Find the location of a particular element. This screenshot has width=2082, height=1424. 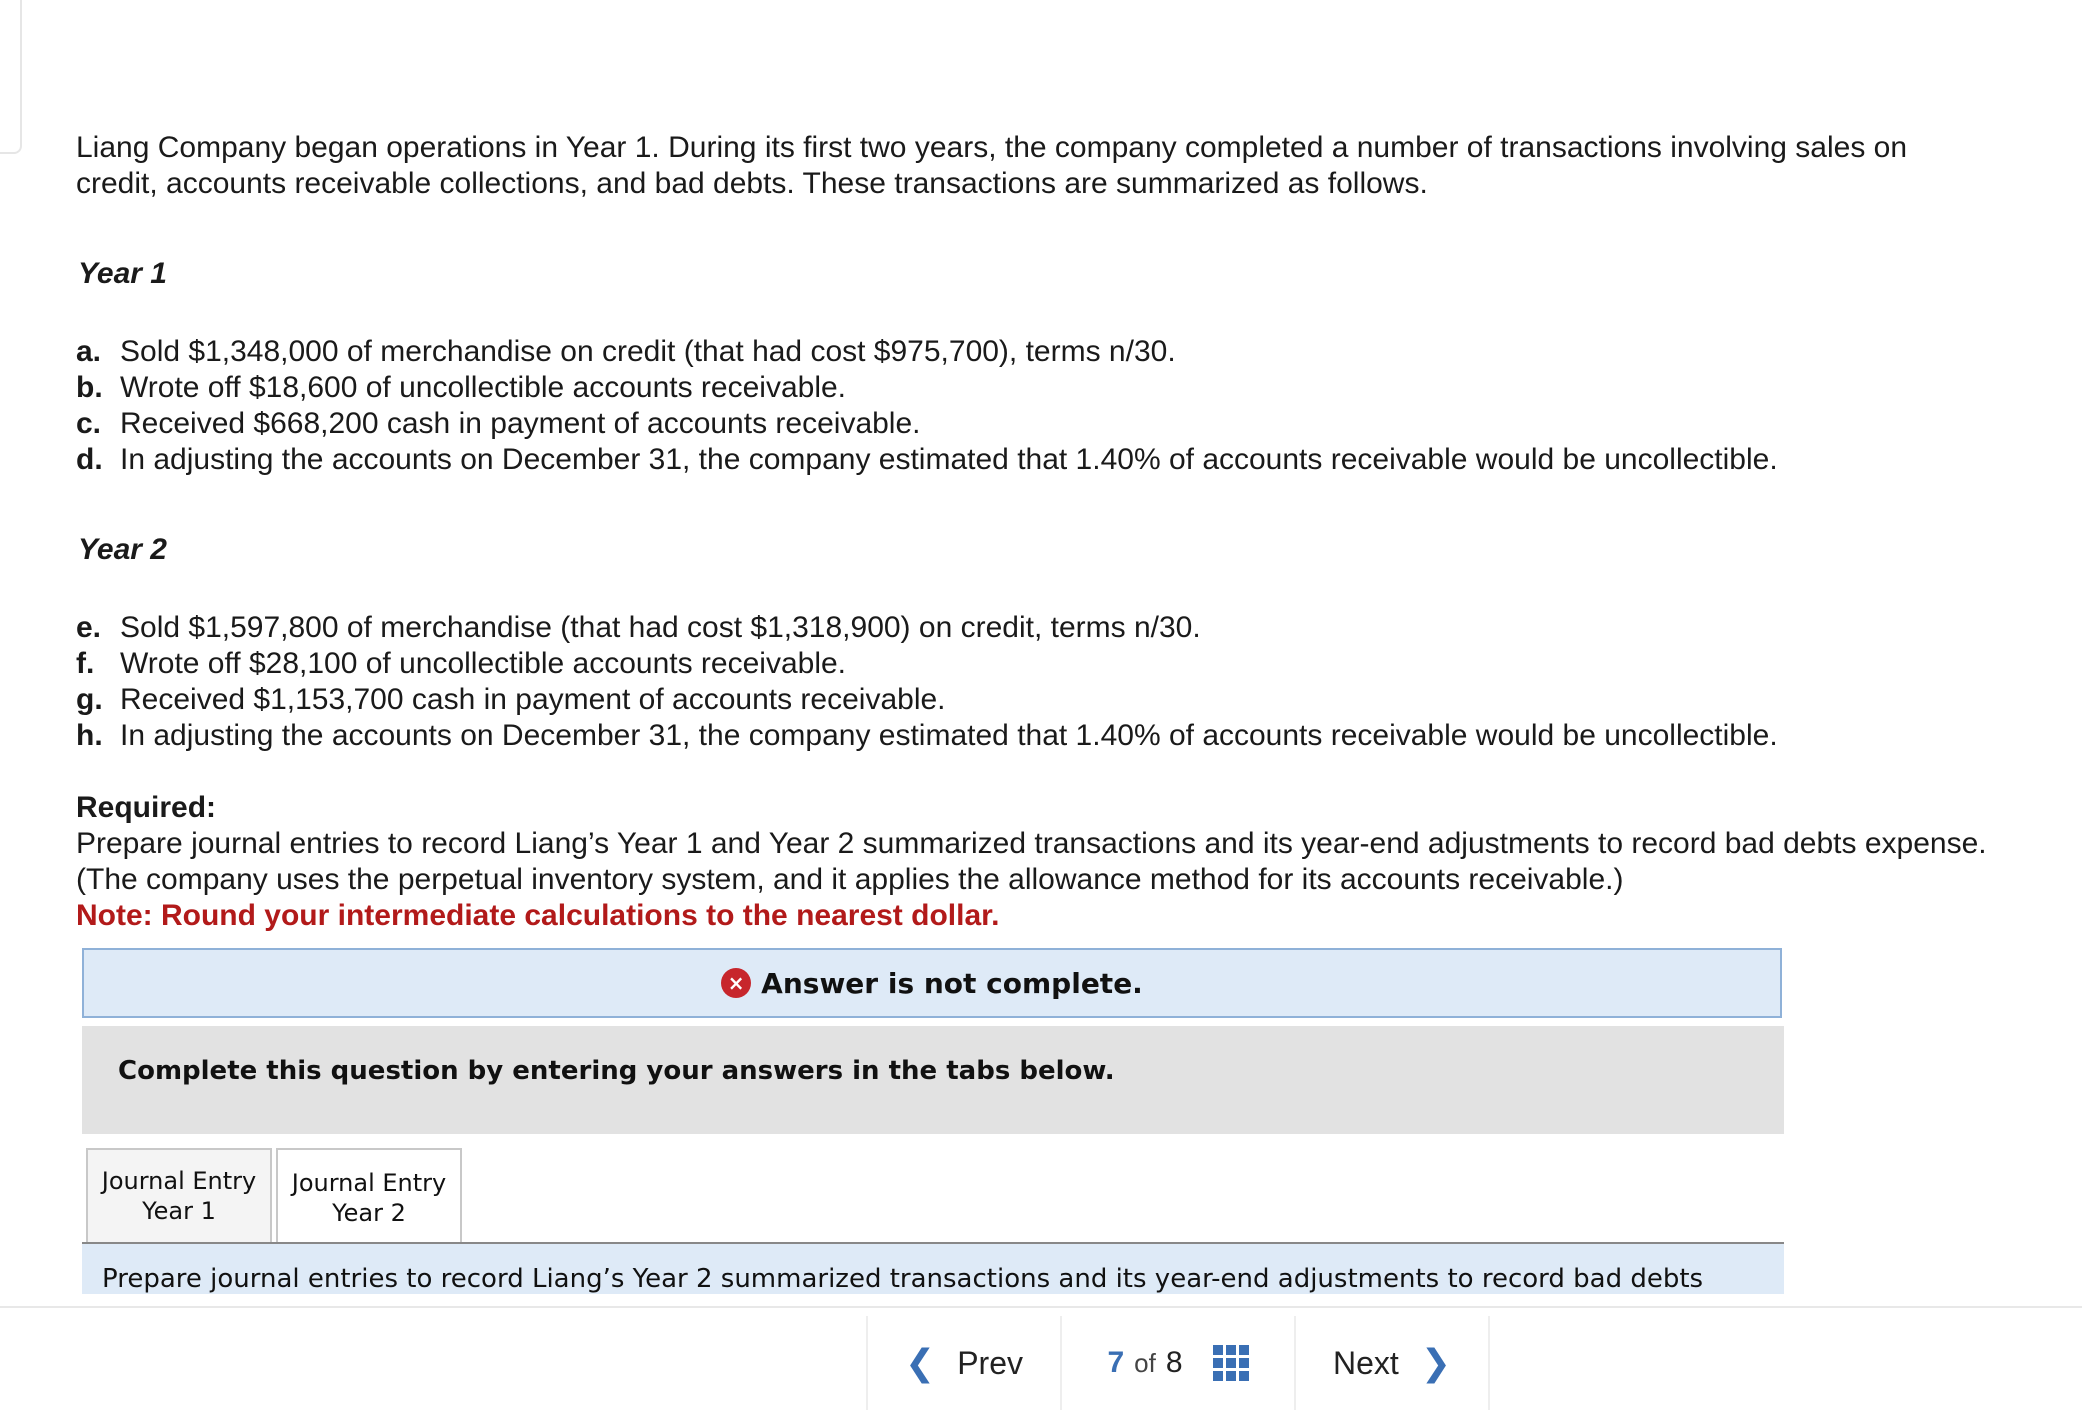

page-edge is located at coordinates (11, 77).